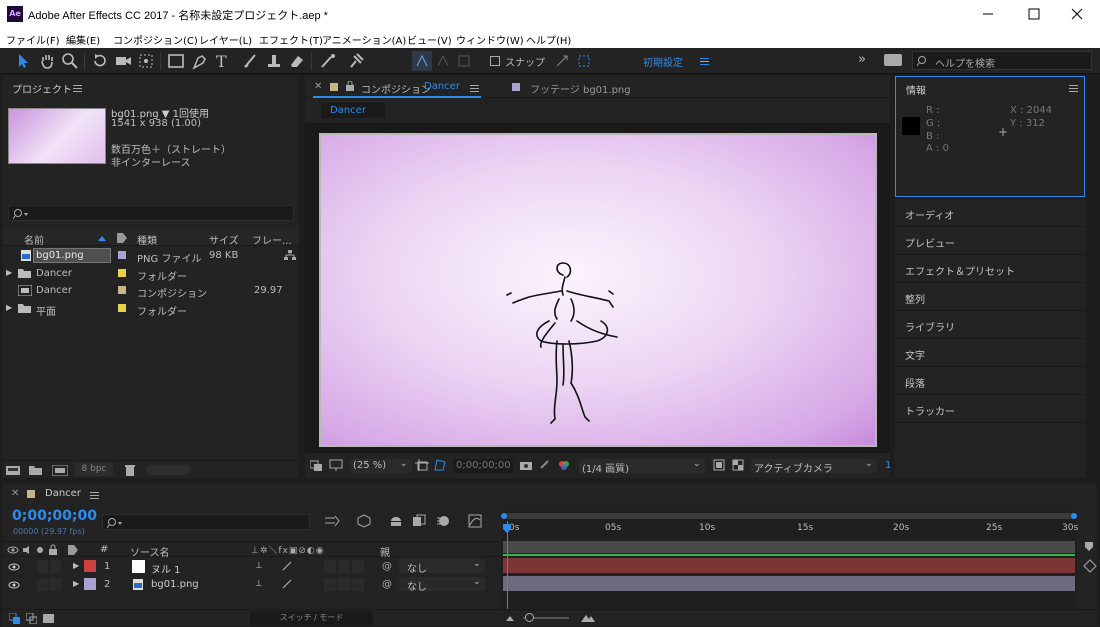 This screenshot has width=1100, height=627. I want to click on roto-brush-tool-icon, so click(328, 61).